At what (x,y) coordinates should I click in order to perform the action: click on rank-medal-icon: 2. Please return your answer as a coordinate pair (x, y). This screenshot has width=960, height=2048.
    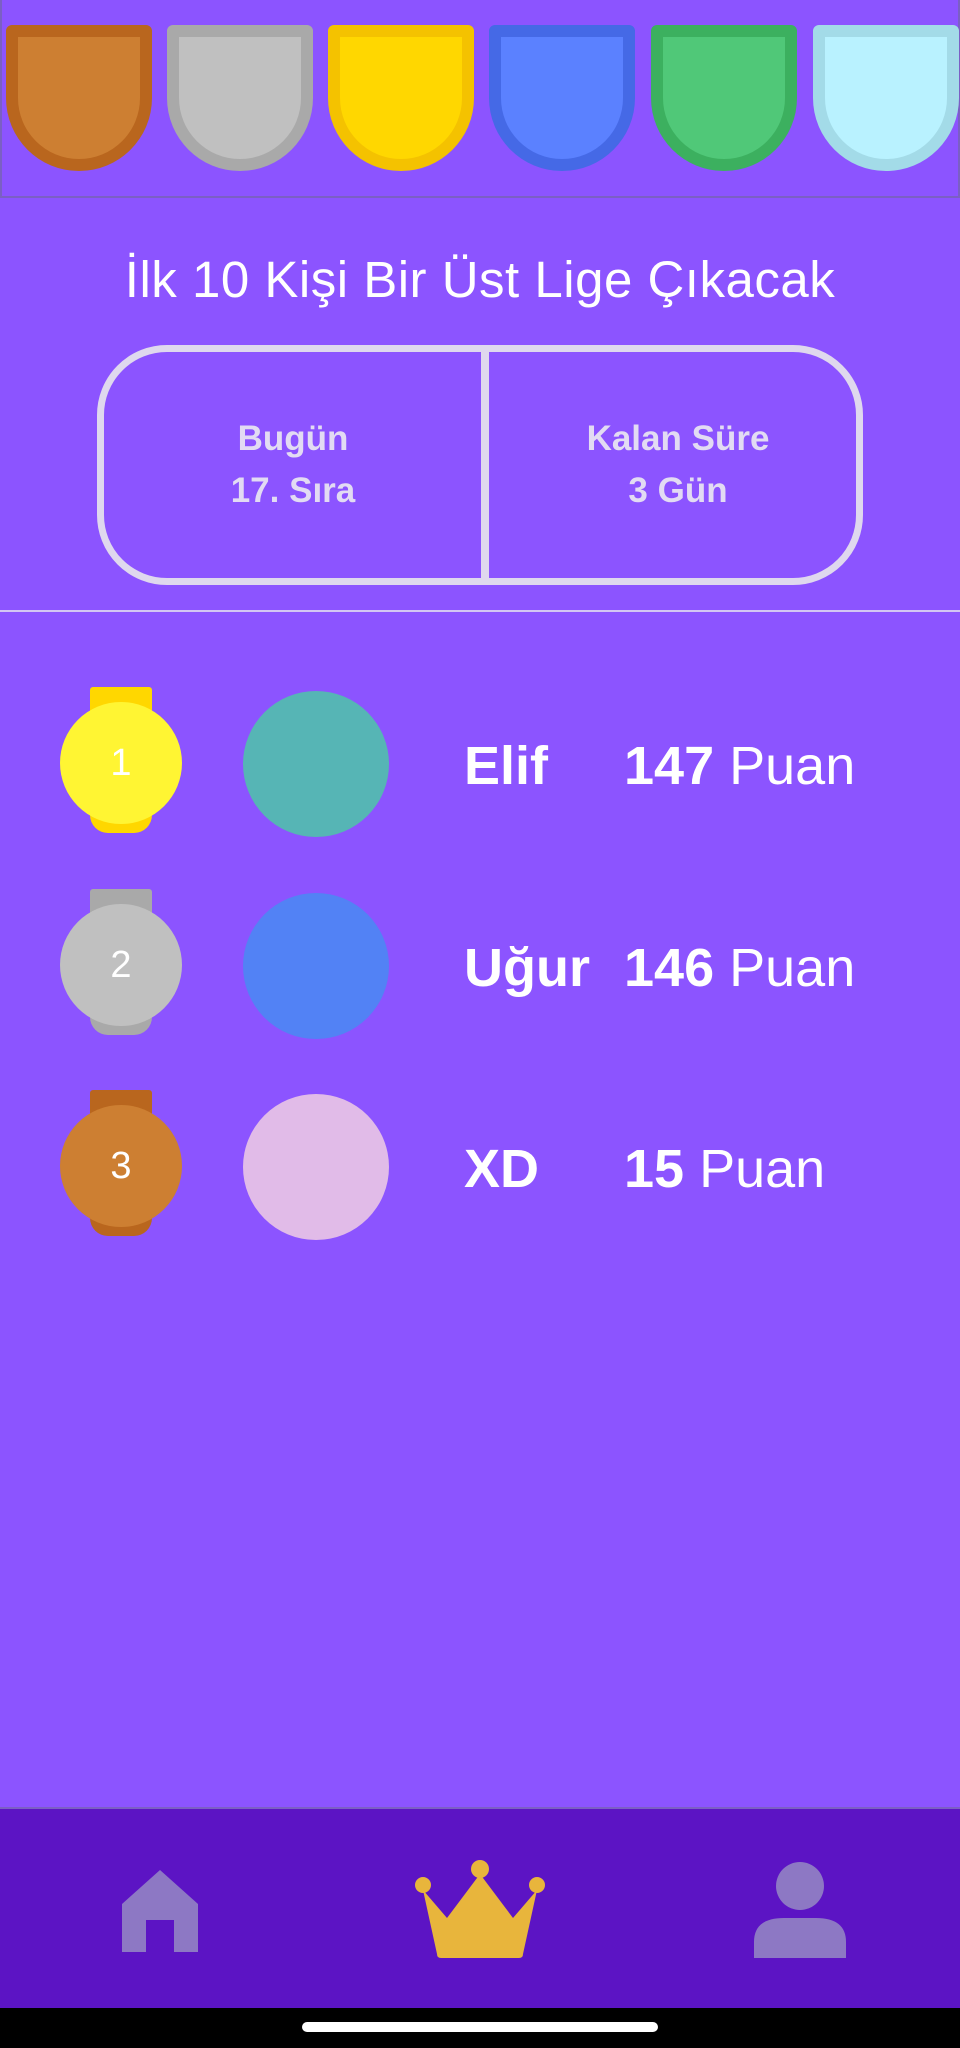
    Looking at the image, I should click on (121, 965).